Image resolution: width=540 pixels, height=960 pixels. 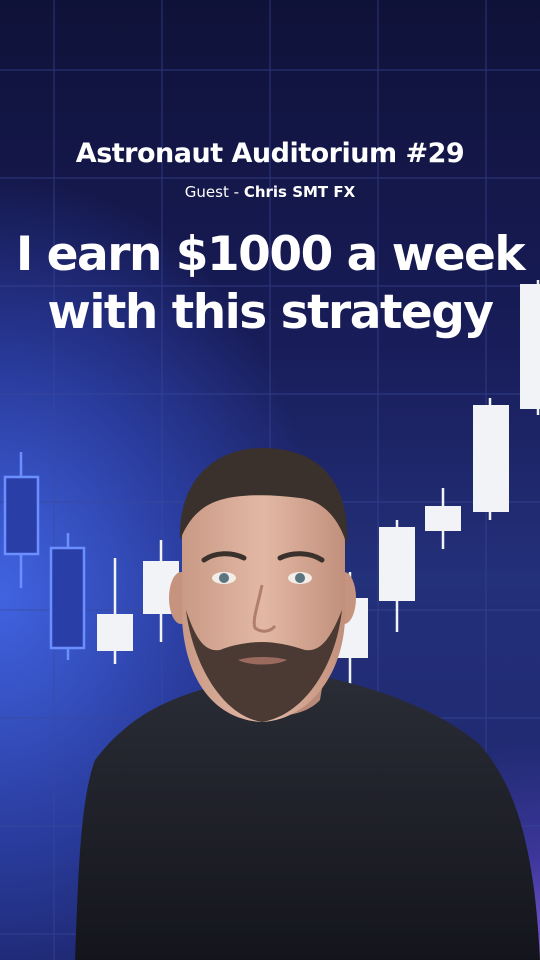 What do you see at coordinates (270, 254) in the screenshot?
I see `headline-line-1: I earn $1000 a week` at bounding box center [270, 254].